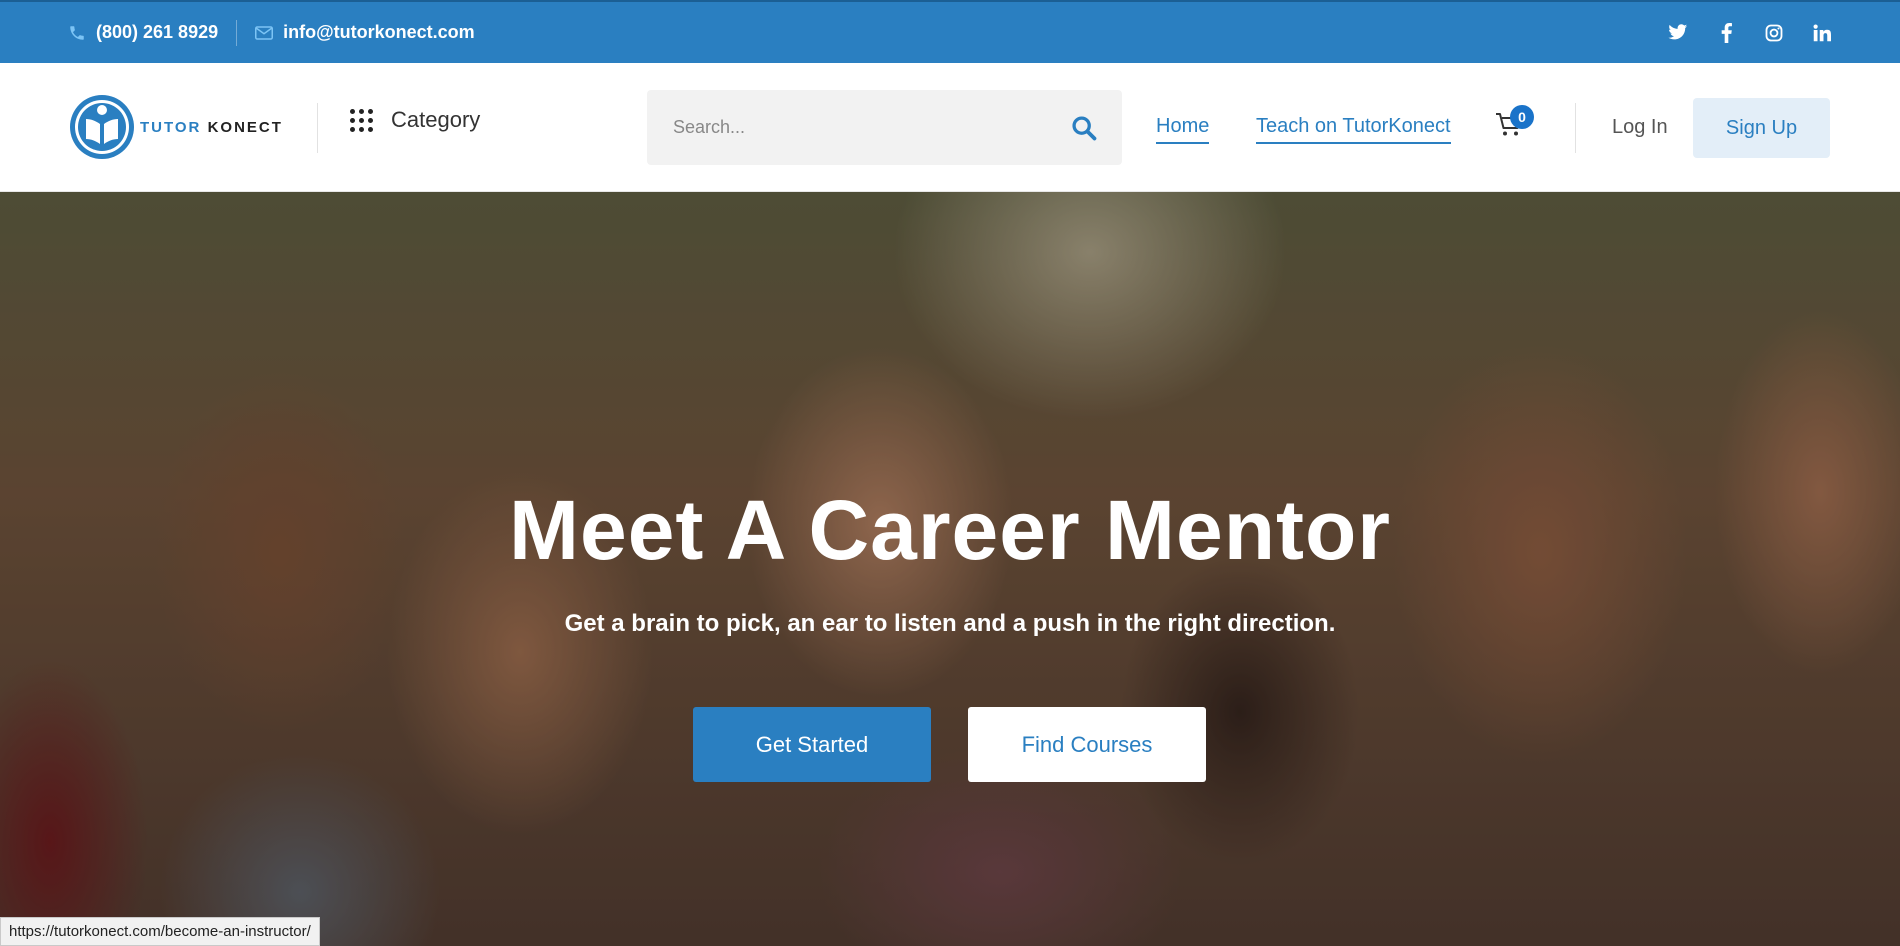  I want to click on logo-mark-icon, so click(102, 127).